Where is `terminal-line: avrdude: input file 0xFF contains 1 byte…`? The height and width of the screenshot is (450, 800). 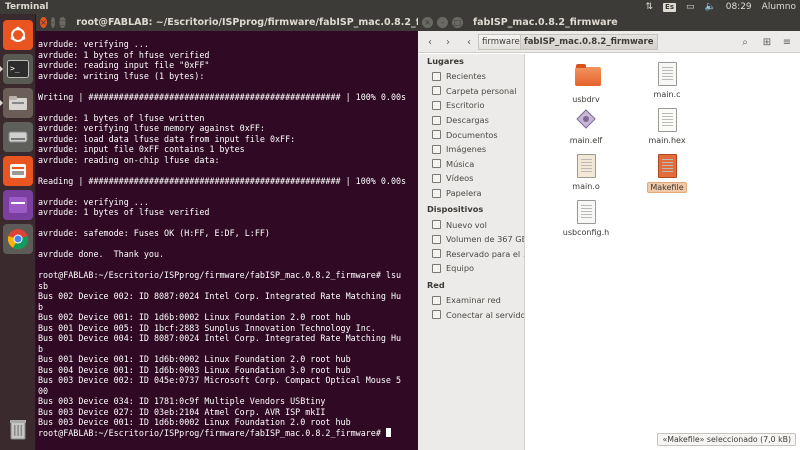
terminal-line: avrdude: input file 0xFF contains 1 byte… is located at coordinates (141, 149).